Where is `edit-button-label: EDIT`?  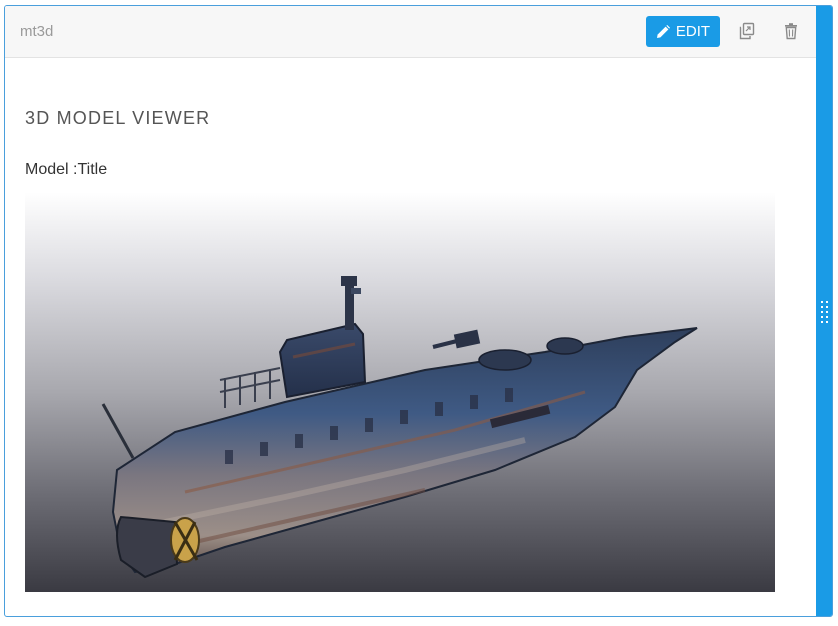 edit-button-label: EDIT is located at coordinates (693, 31).